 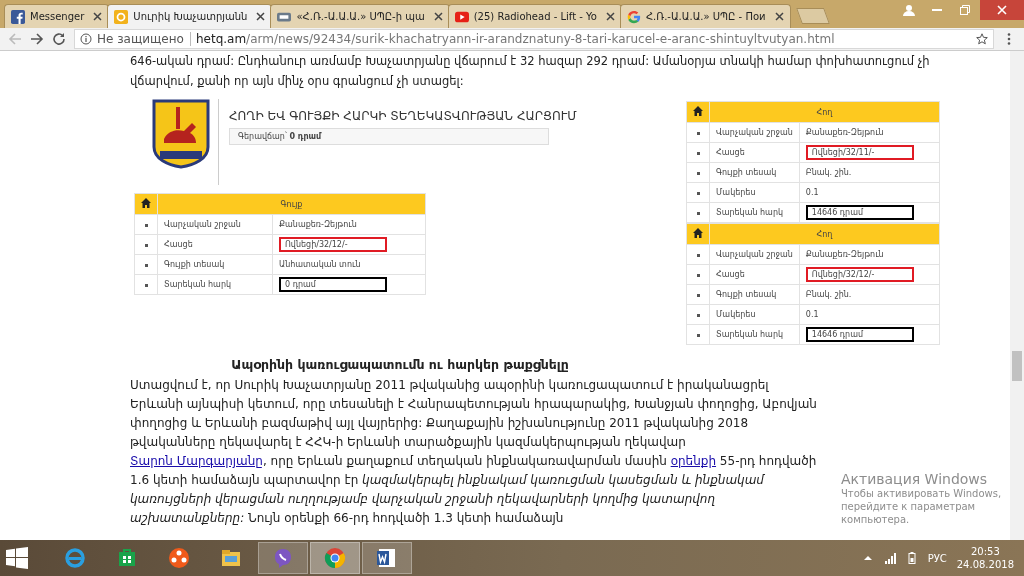 I want to click on signal-icon, so click(x=889, y=558).